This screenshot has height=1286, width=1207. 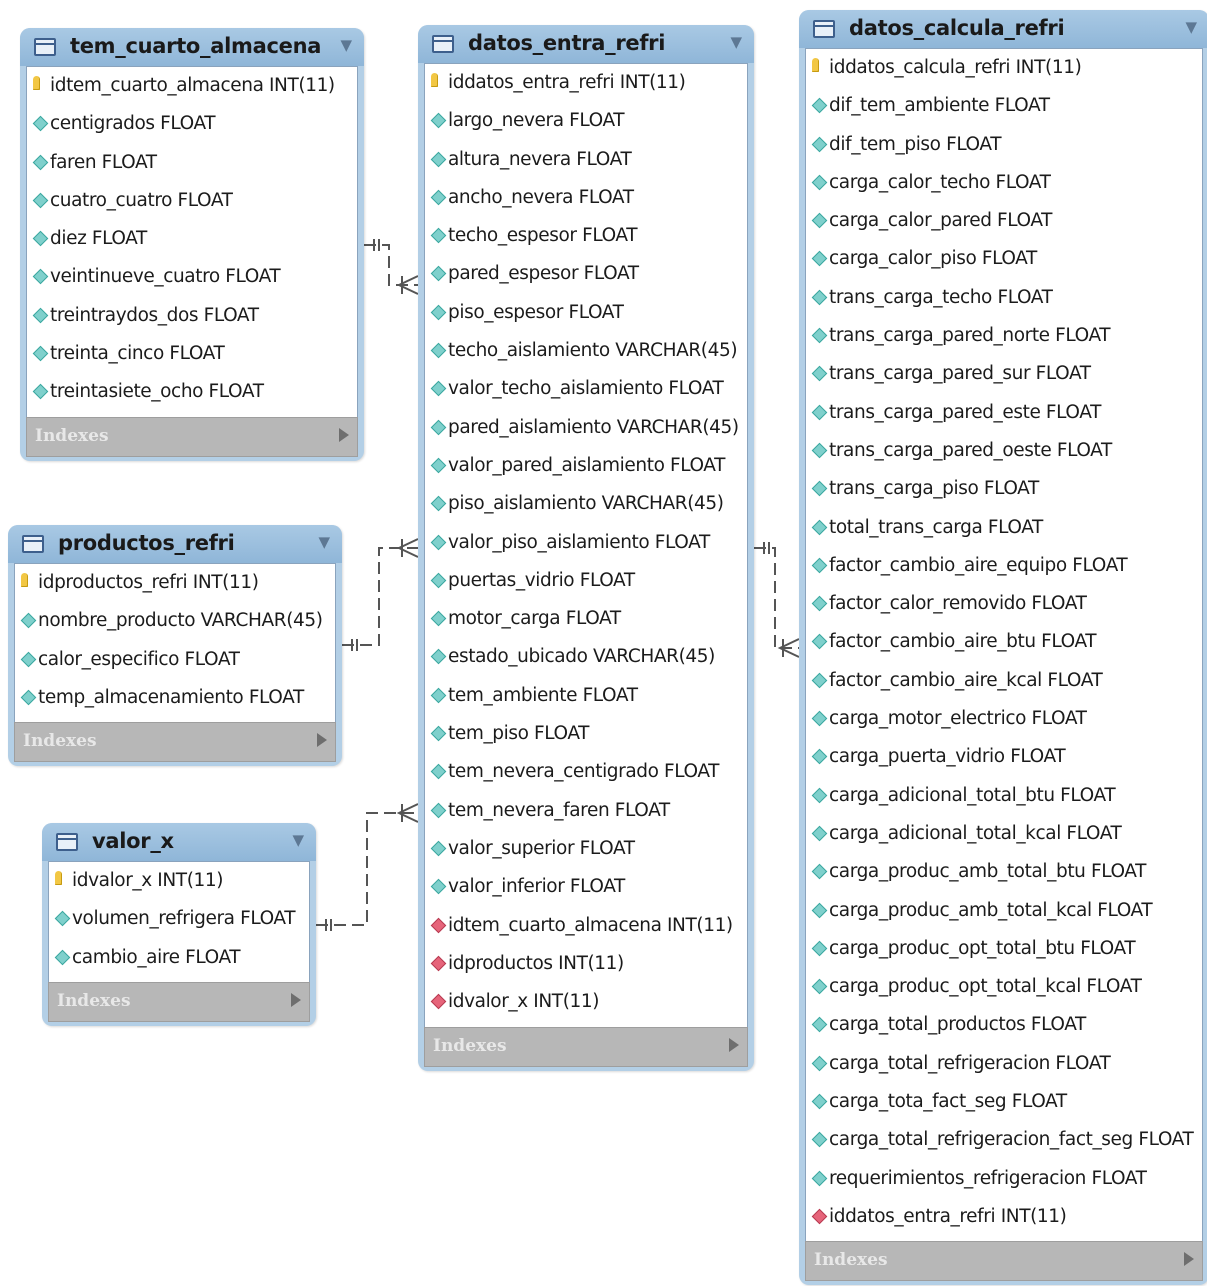 I want to click on column-row: carga_total_productos FLOAT, so click(x=1004, y=1025).